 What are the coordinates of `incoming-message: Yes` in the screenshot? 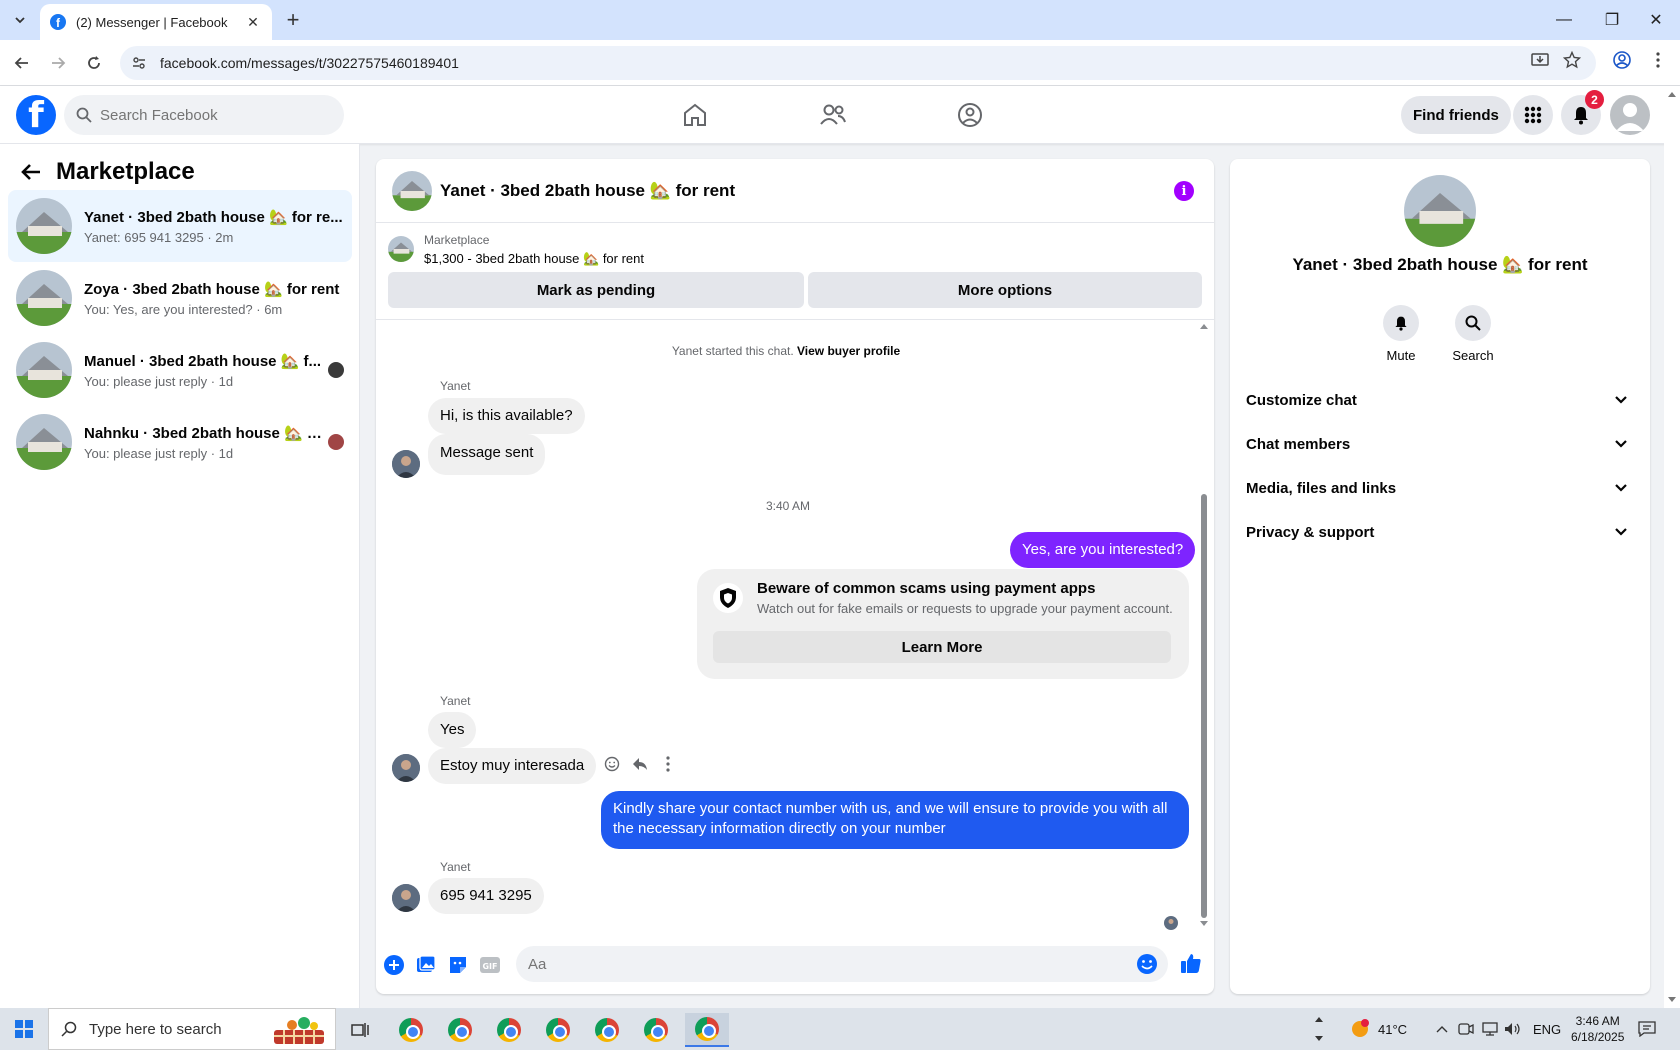 It's located at (452, 730).